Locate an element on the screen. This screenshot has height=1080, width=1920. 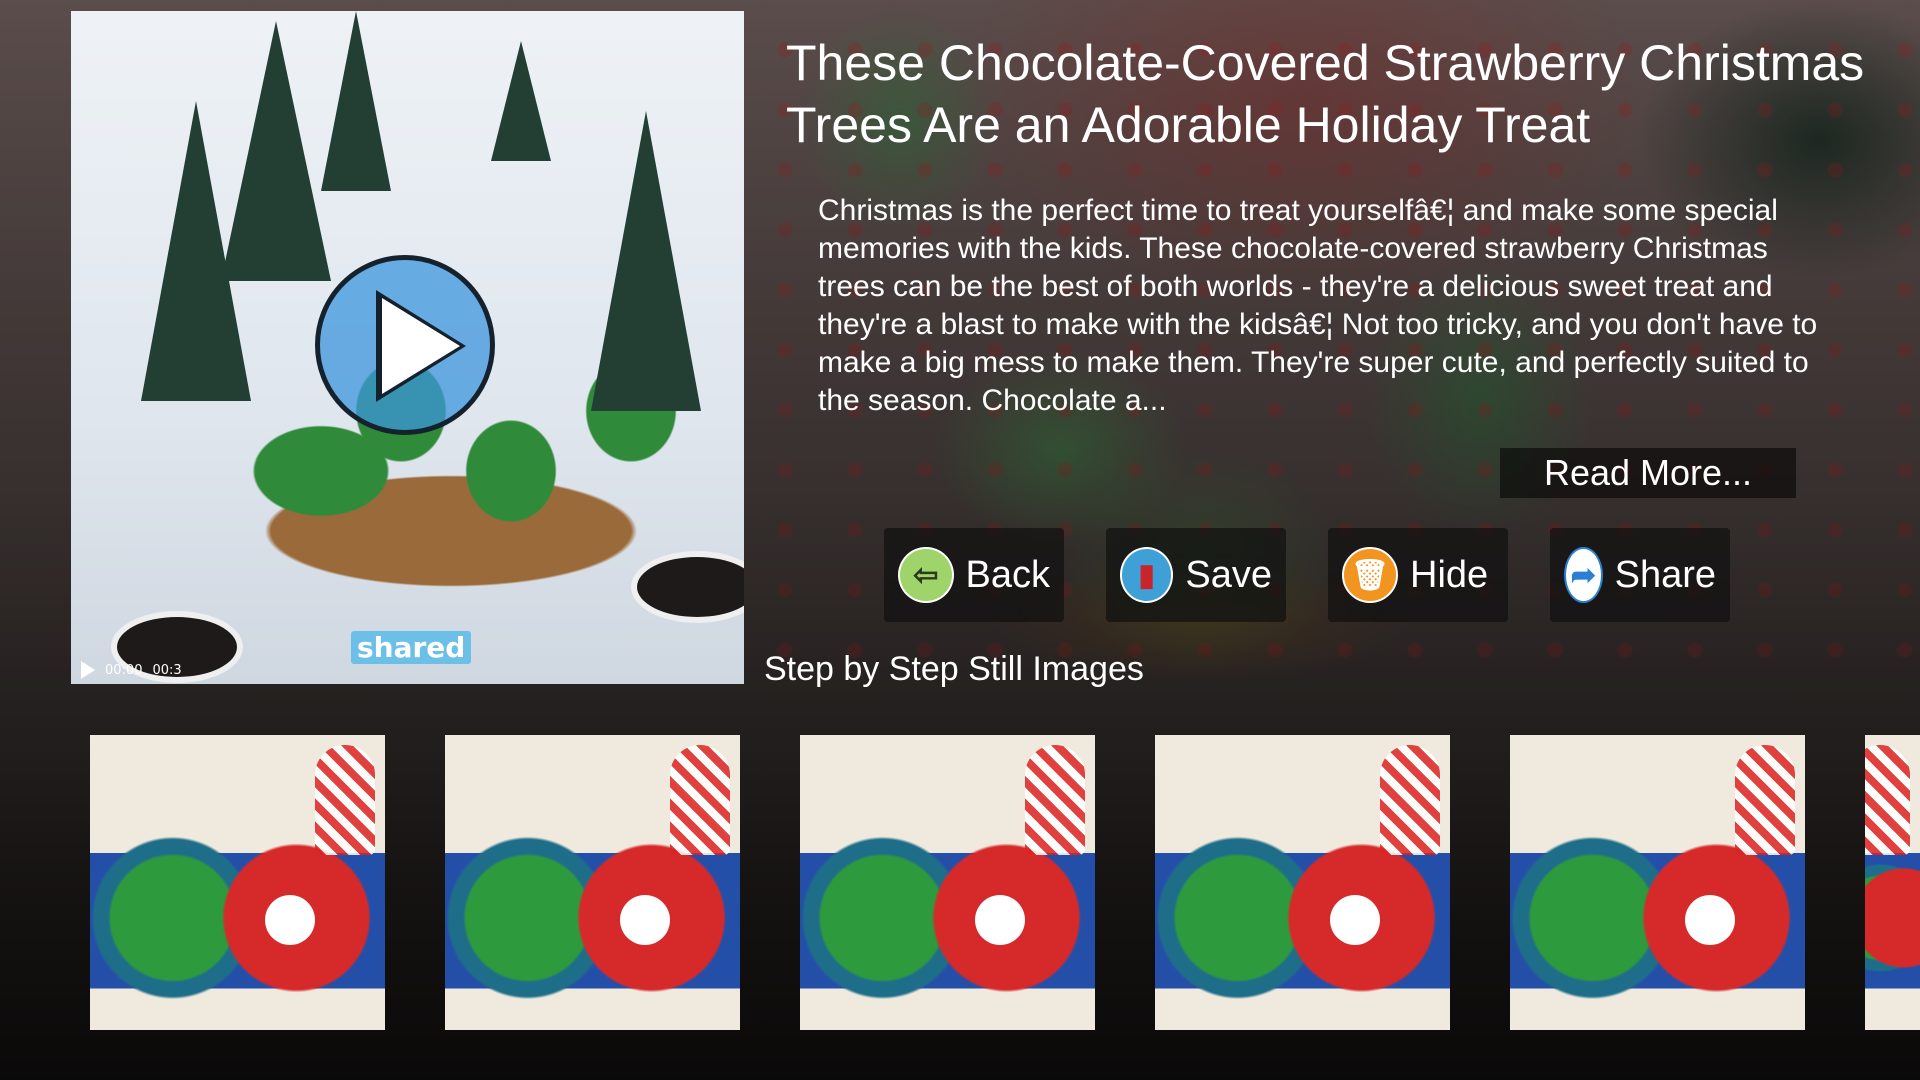
save-button-label: Save is located at coordinates (1228, 574).